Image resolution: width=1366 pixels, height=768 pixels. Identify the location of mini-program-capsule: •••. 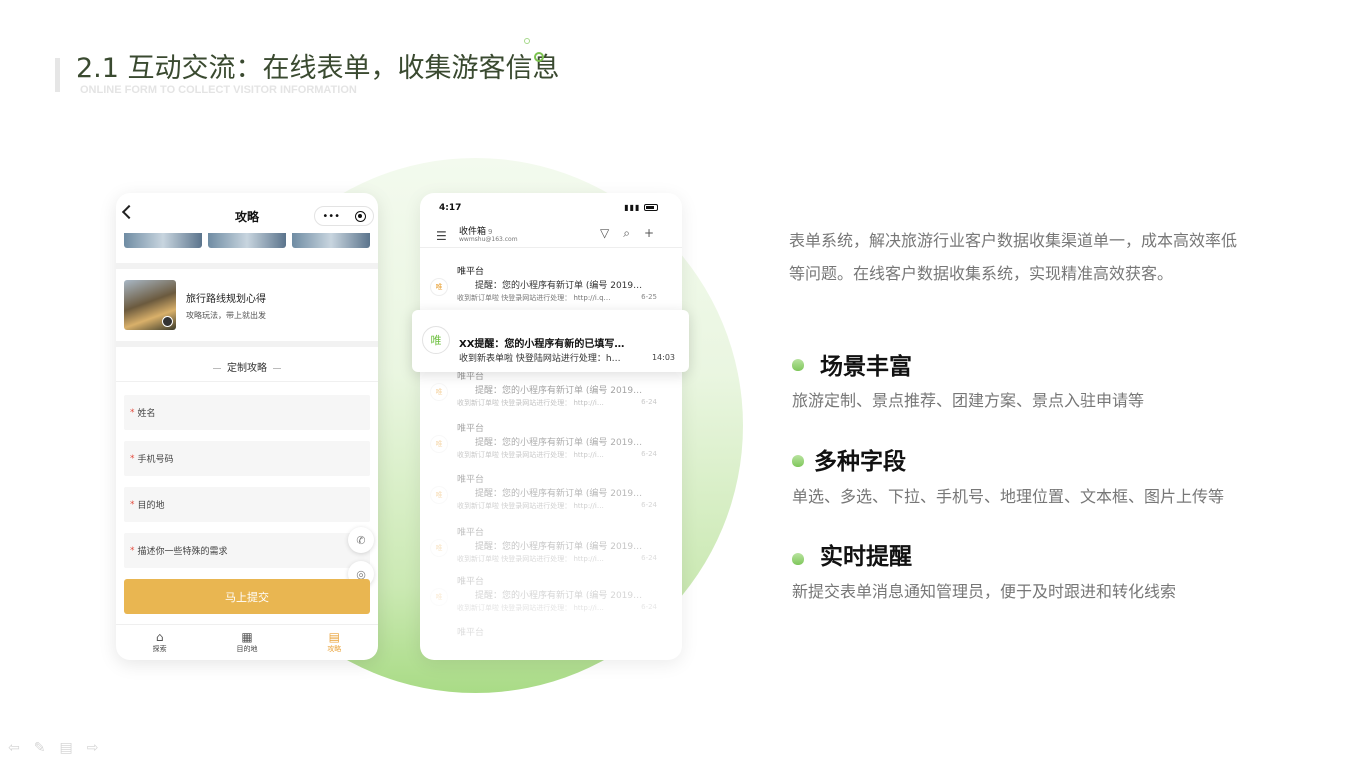
(344, 216).